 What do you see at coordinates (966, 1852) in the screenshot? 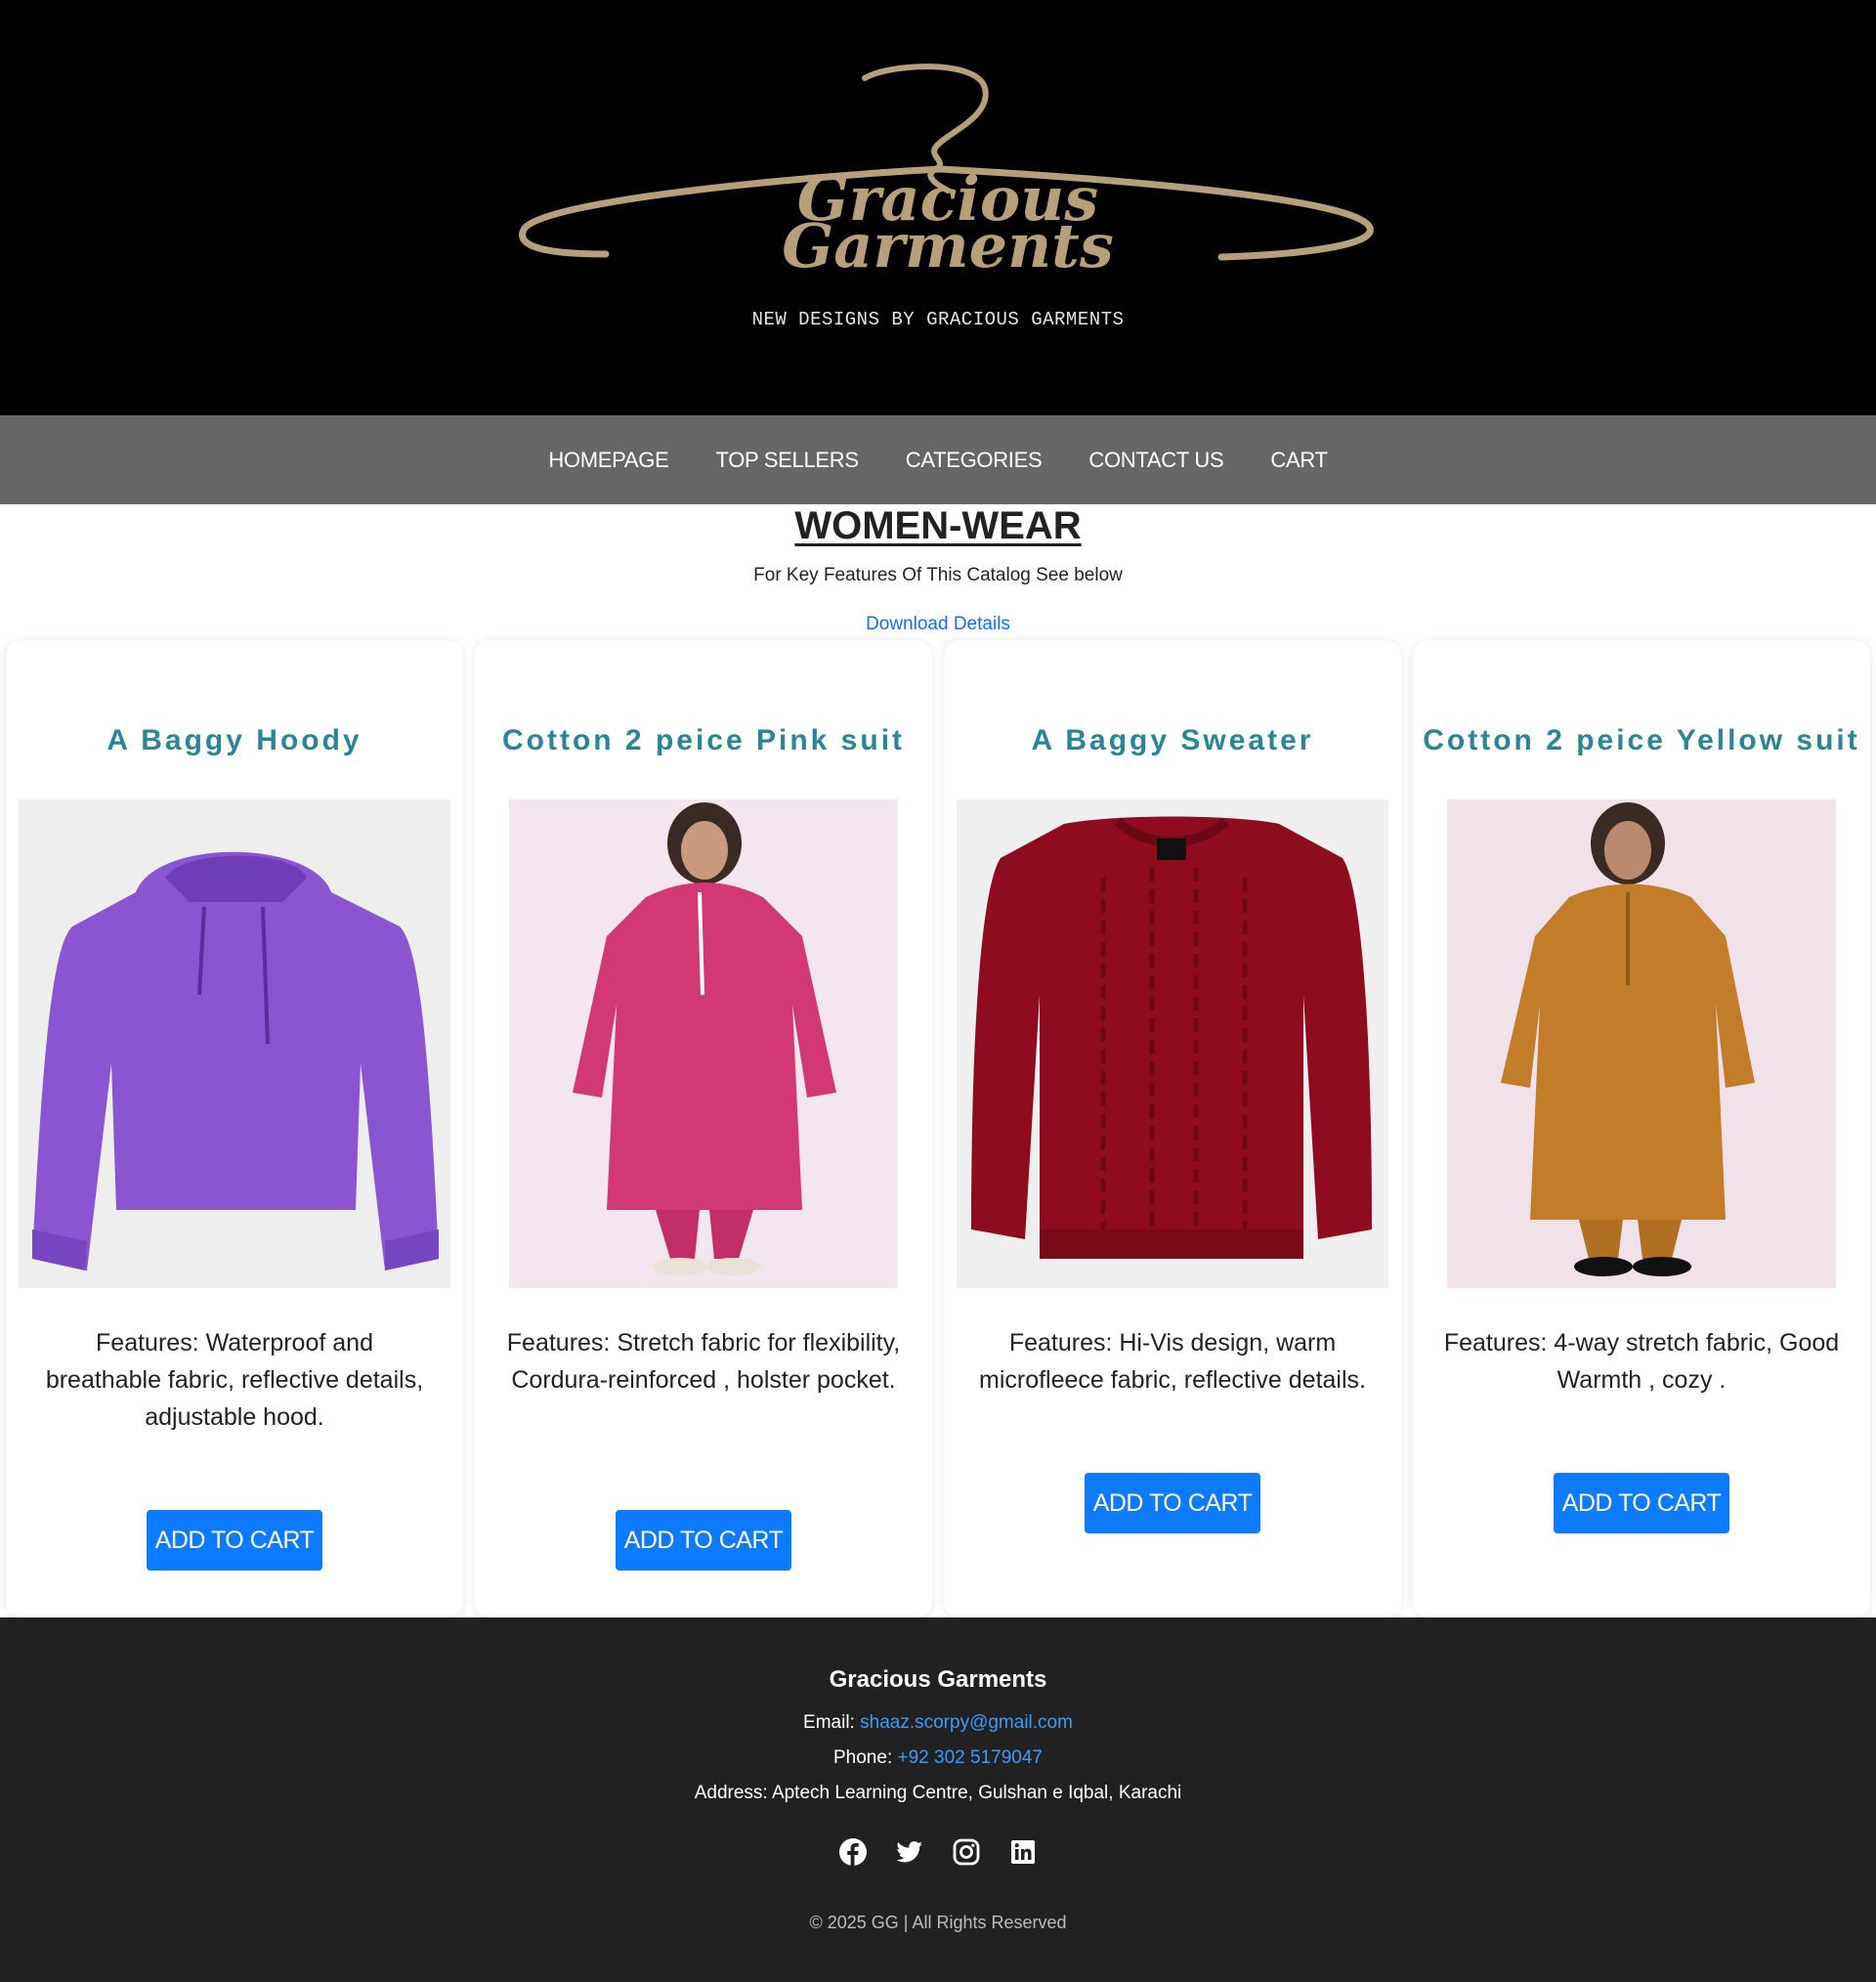
I see `instagram-icon` at bounding box center [966, 1852].